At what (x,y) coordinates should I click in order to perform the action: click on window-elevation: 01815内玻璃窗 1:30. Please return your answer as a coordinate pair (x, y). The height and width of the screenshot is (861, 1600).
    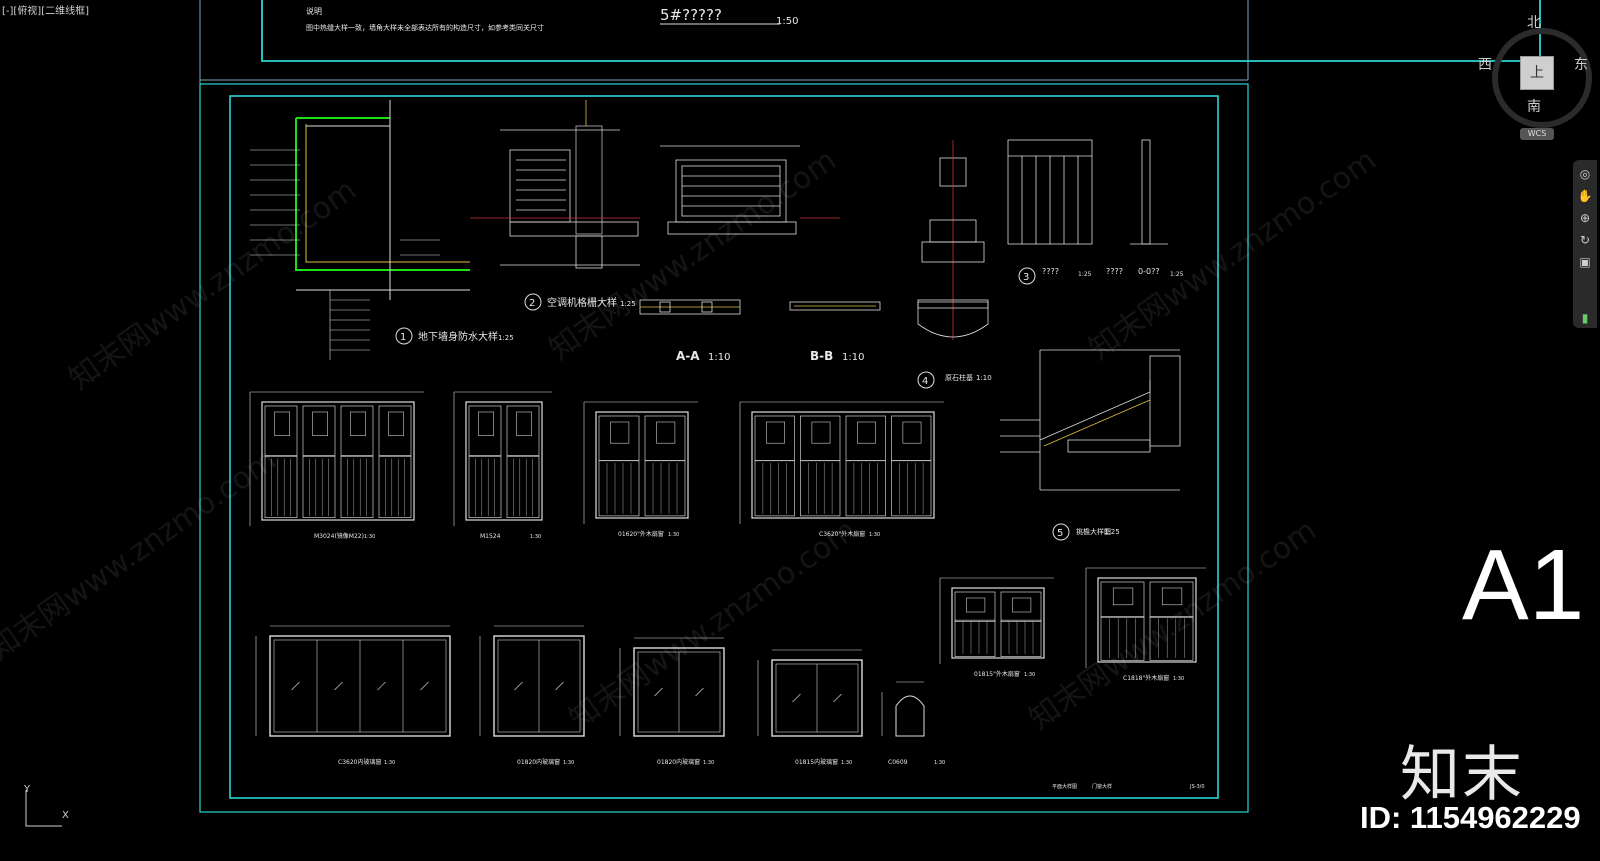
    Looking at the image, I should click on (810, 707).